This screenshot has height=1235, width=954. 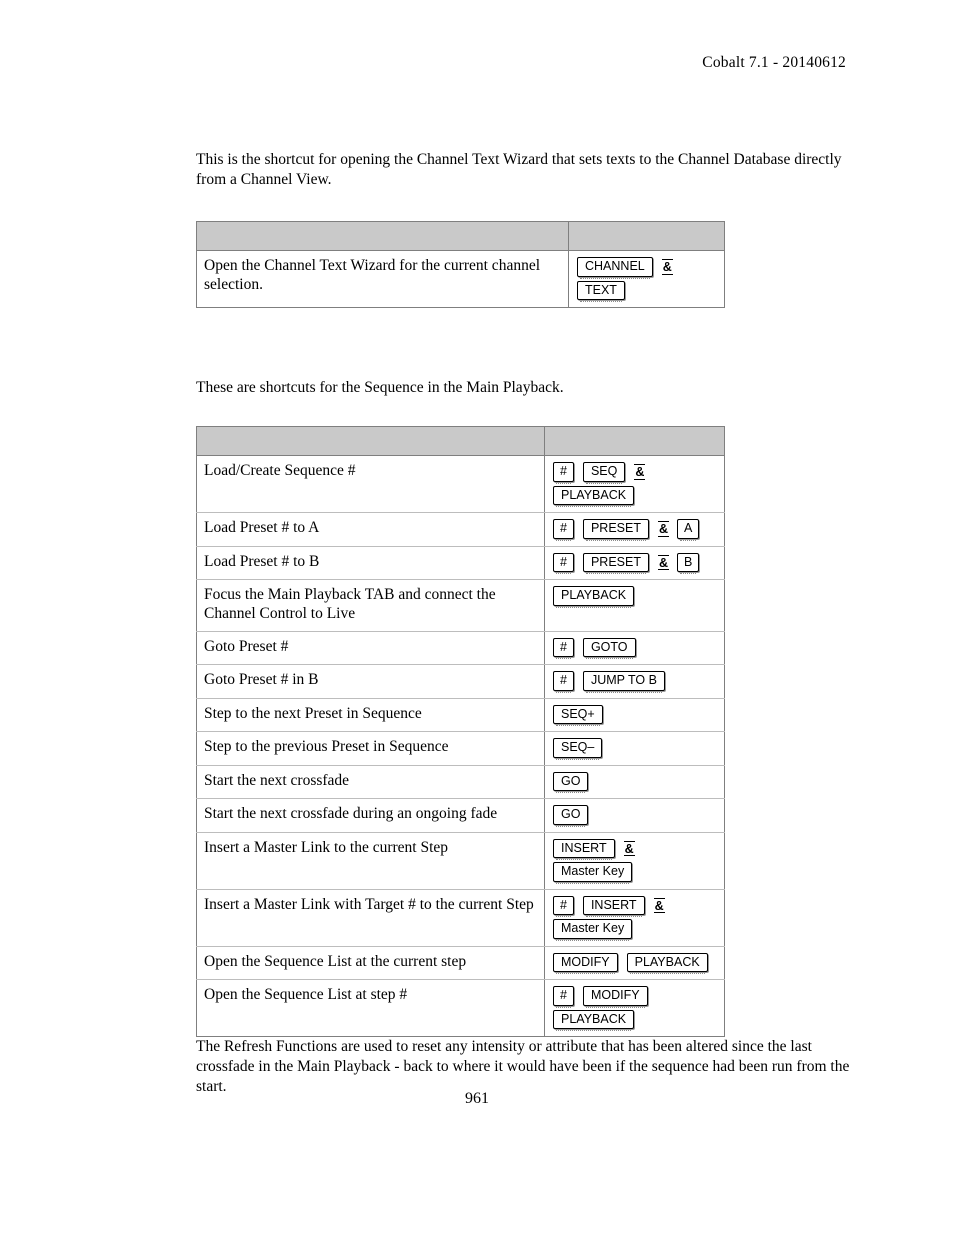 What do you see at coordinates (370, 1008) in the screenshot?
I see `shortcut-description: Open the Sequence List at step #` at bounding box center [370, 1008].